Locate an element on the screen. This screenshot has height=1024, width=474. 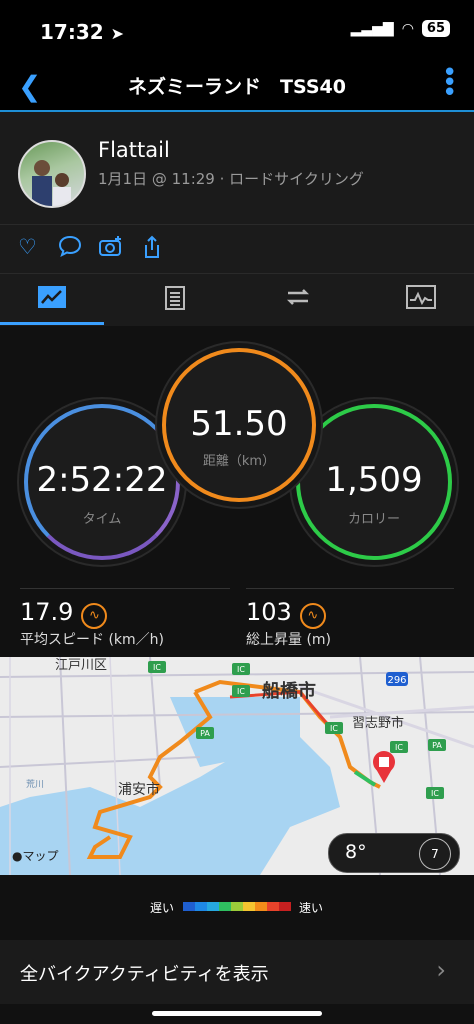
temperature: 8° is located at coordinates (356, 852).